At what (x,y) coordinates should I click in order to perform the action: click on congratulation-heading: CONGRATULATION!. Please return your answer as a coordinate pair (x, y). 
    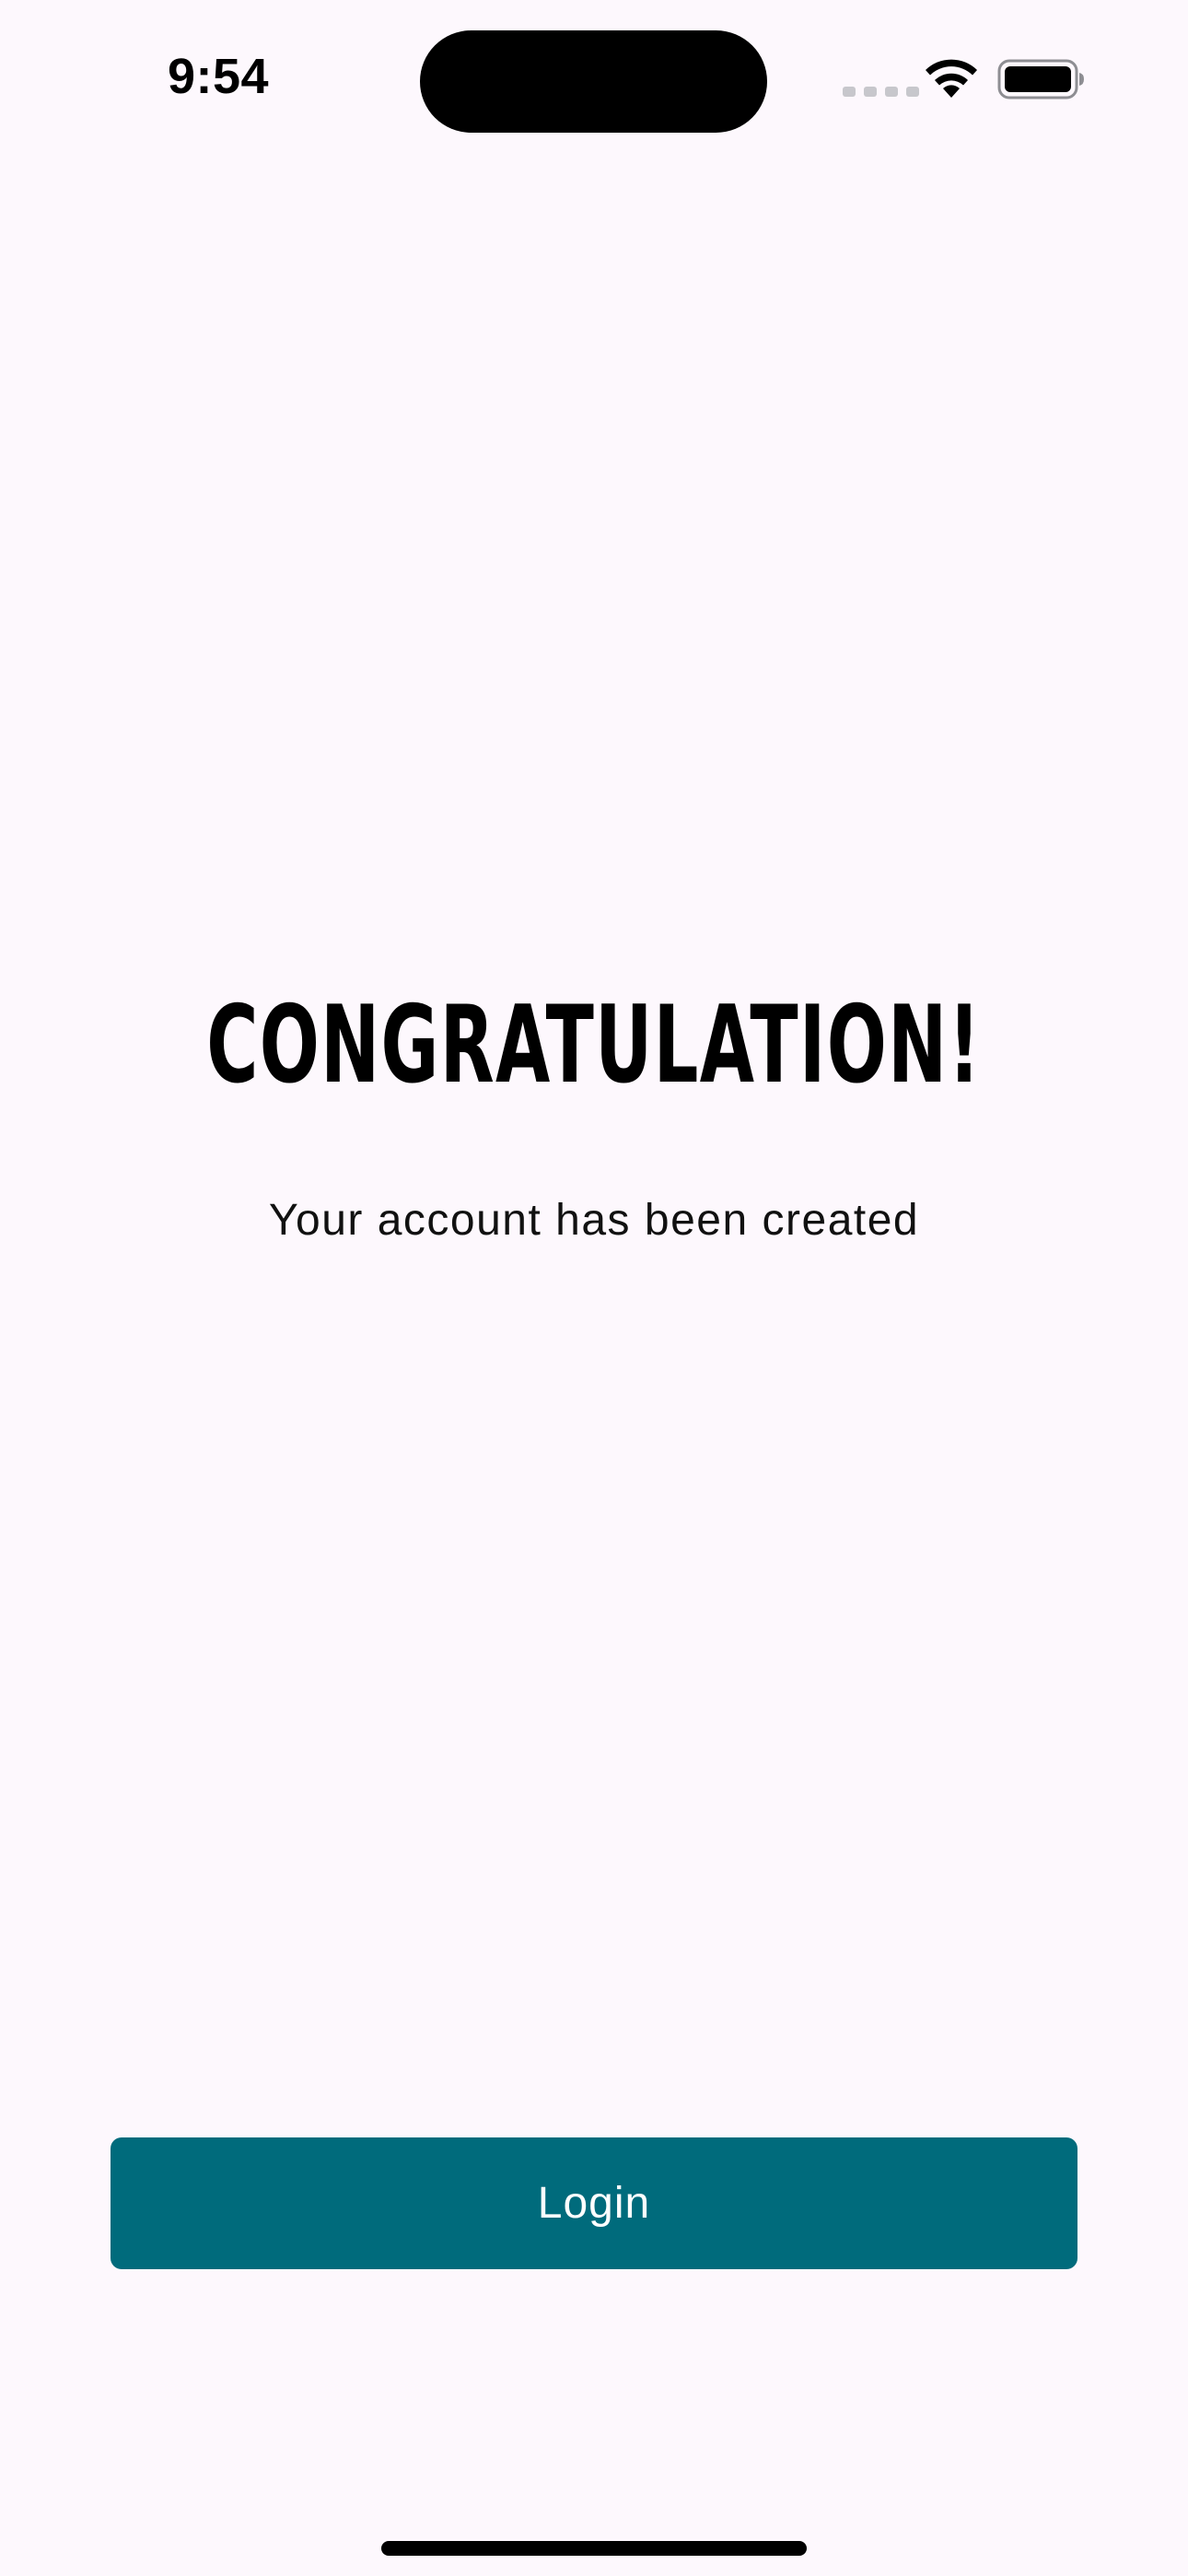
    Looking at the image, I should click on (594, 1045).